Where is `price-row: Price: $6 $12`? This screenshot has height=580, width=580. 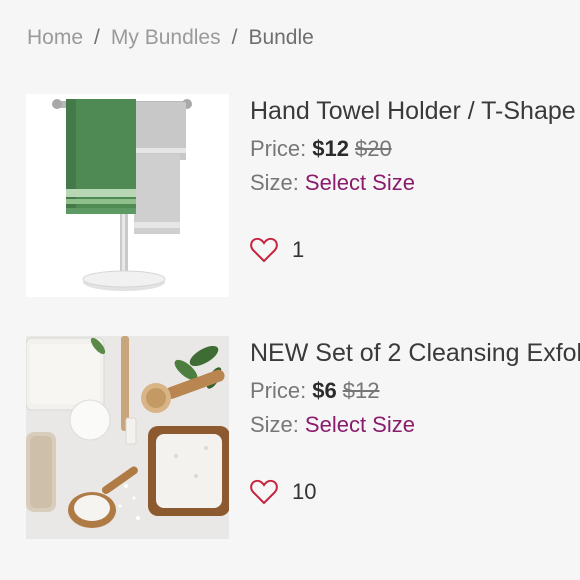 price-row: Price: $6 $12 is located at coordinates (314, 391).